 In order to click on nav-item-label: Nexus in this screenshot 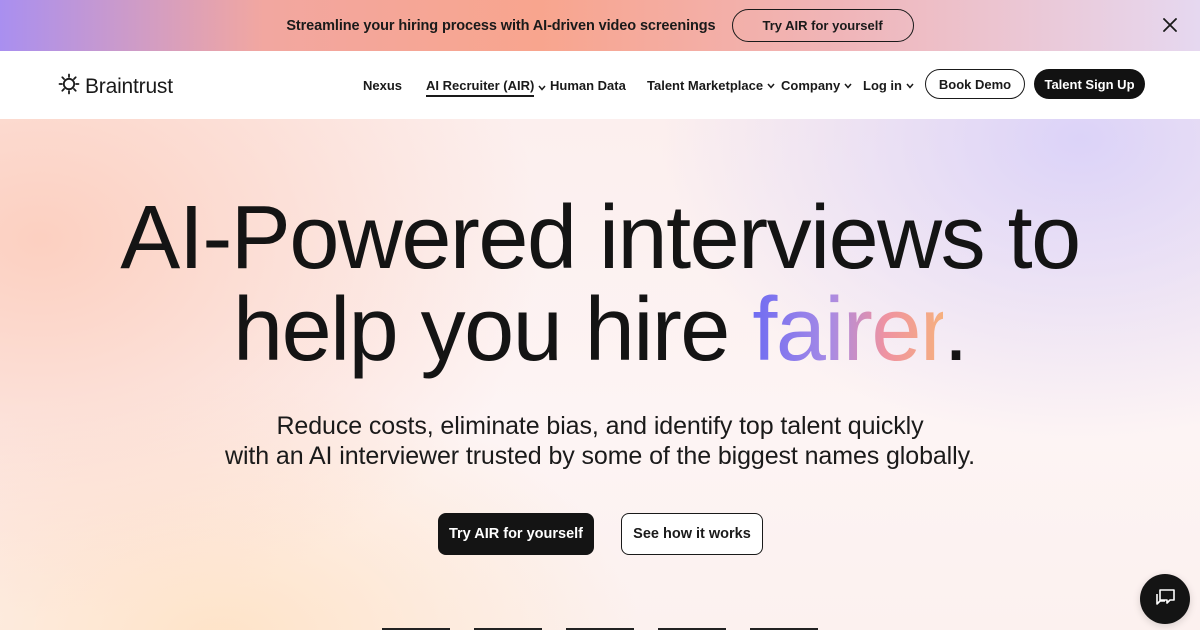, I will do `click(383, 85)`.